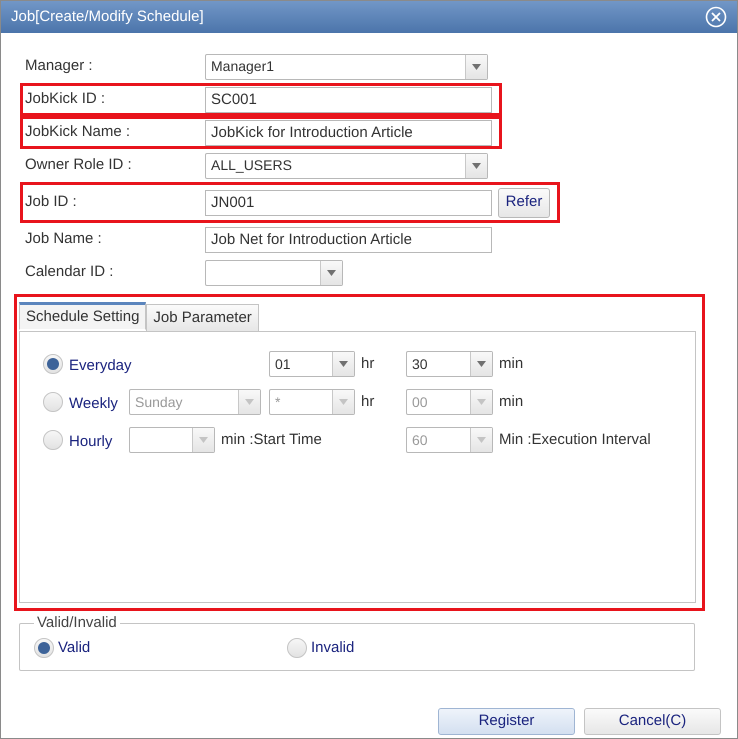 The height and width of the screenshot is (739, 738). I want to click on group-legend: Valid/Invalid, so click(77, 623).